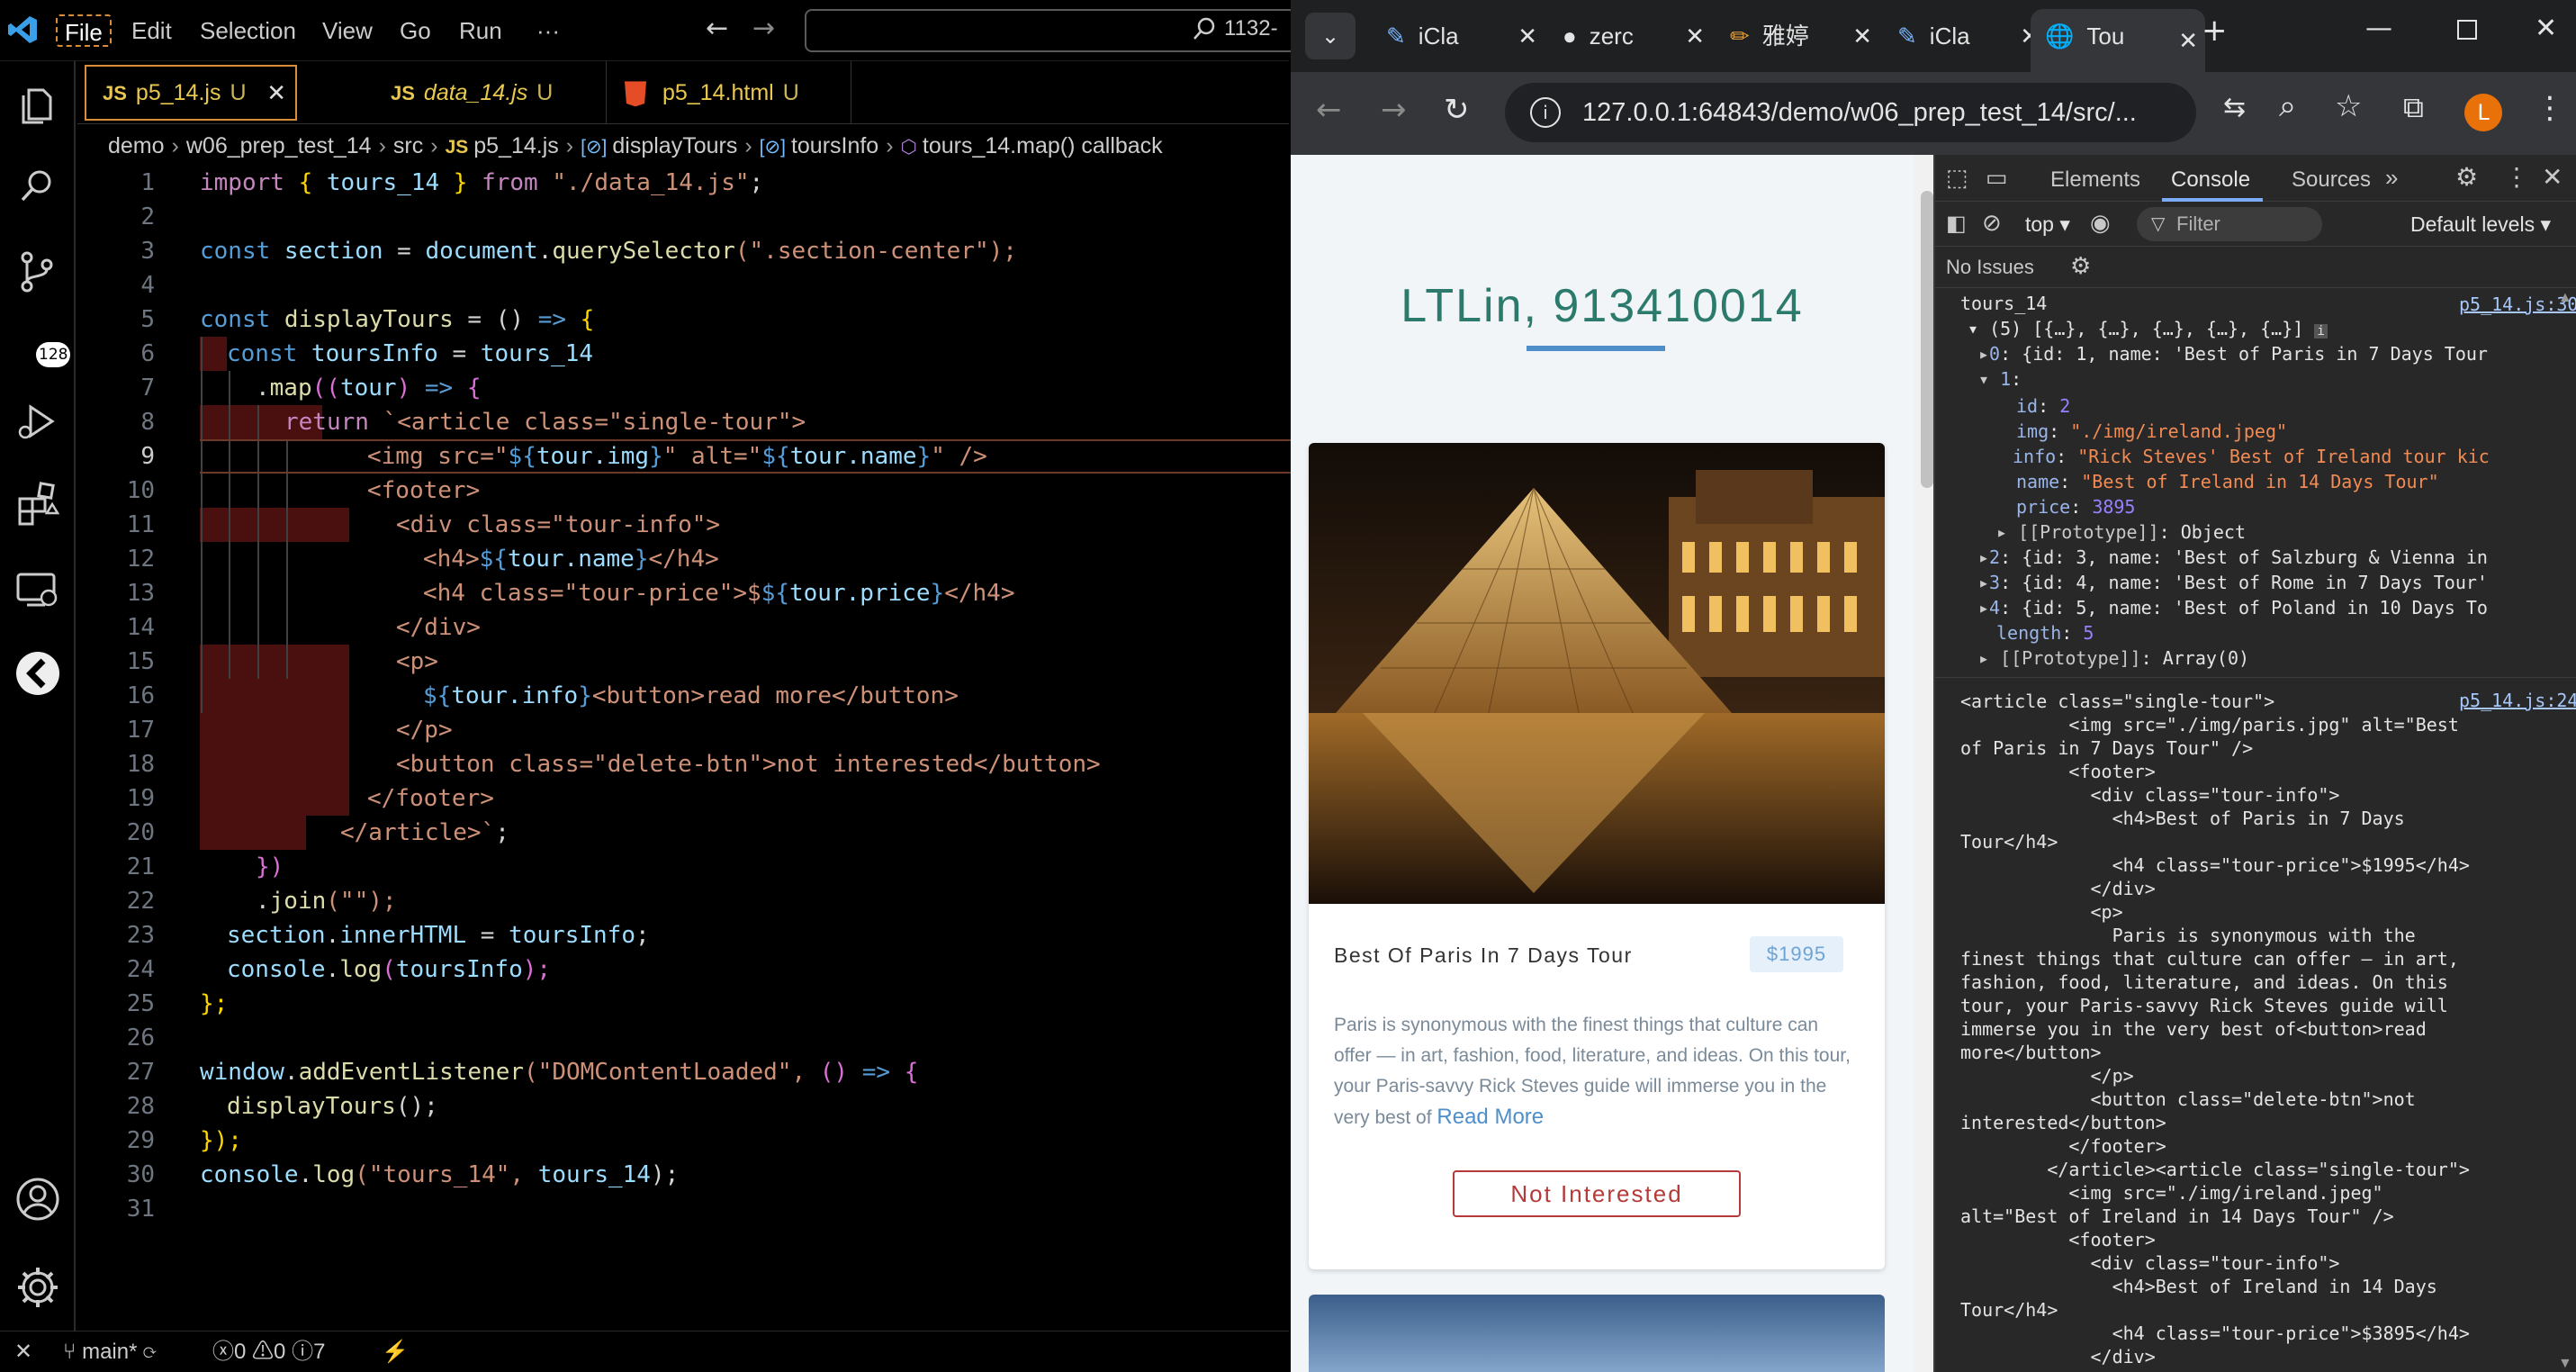 The image size is (2576, 1372). I want to click on site-info-icon: i, so click(1545, 112).